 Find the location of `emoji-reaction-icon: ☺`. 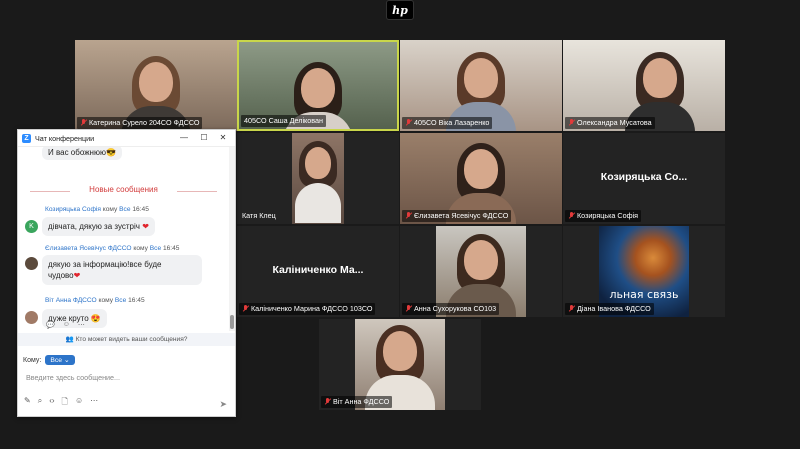

emoji-reaction-icon: ☺ is located at coordinates (66, 325).